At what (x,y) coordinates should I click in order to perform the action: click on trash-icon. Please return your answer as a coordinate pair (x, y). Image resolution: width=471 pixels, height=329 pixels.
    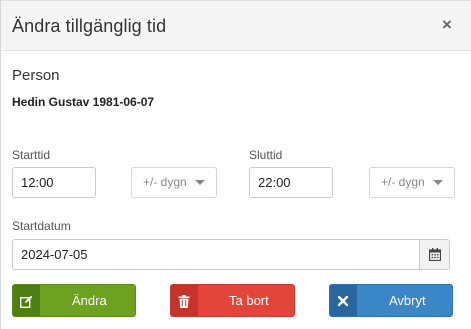
    Looking at the image, I should click on (184, 301).